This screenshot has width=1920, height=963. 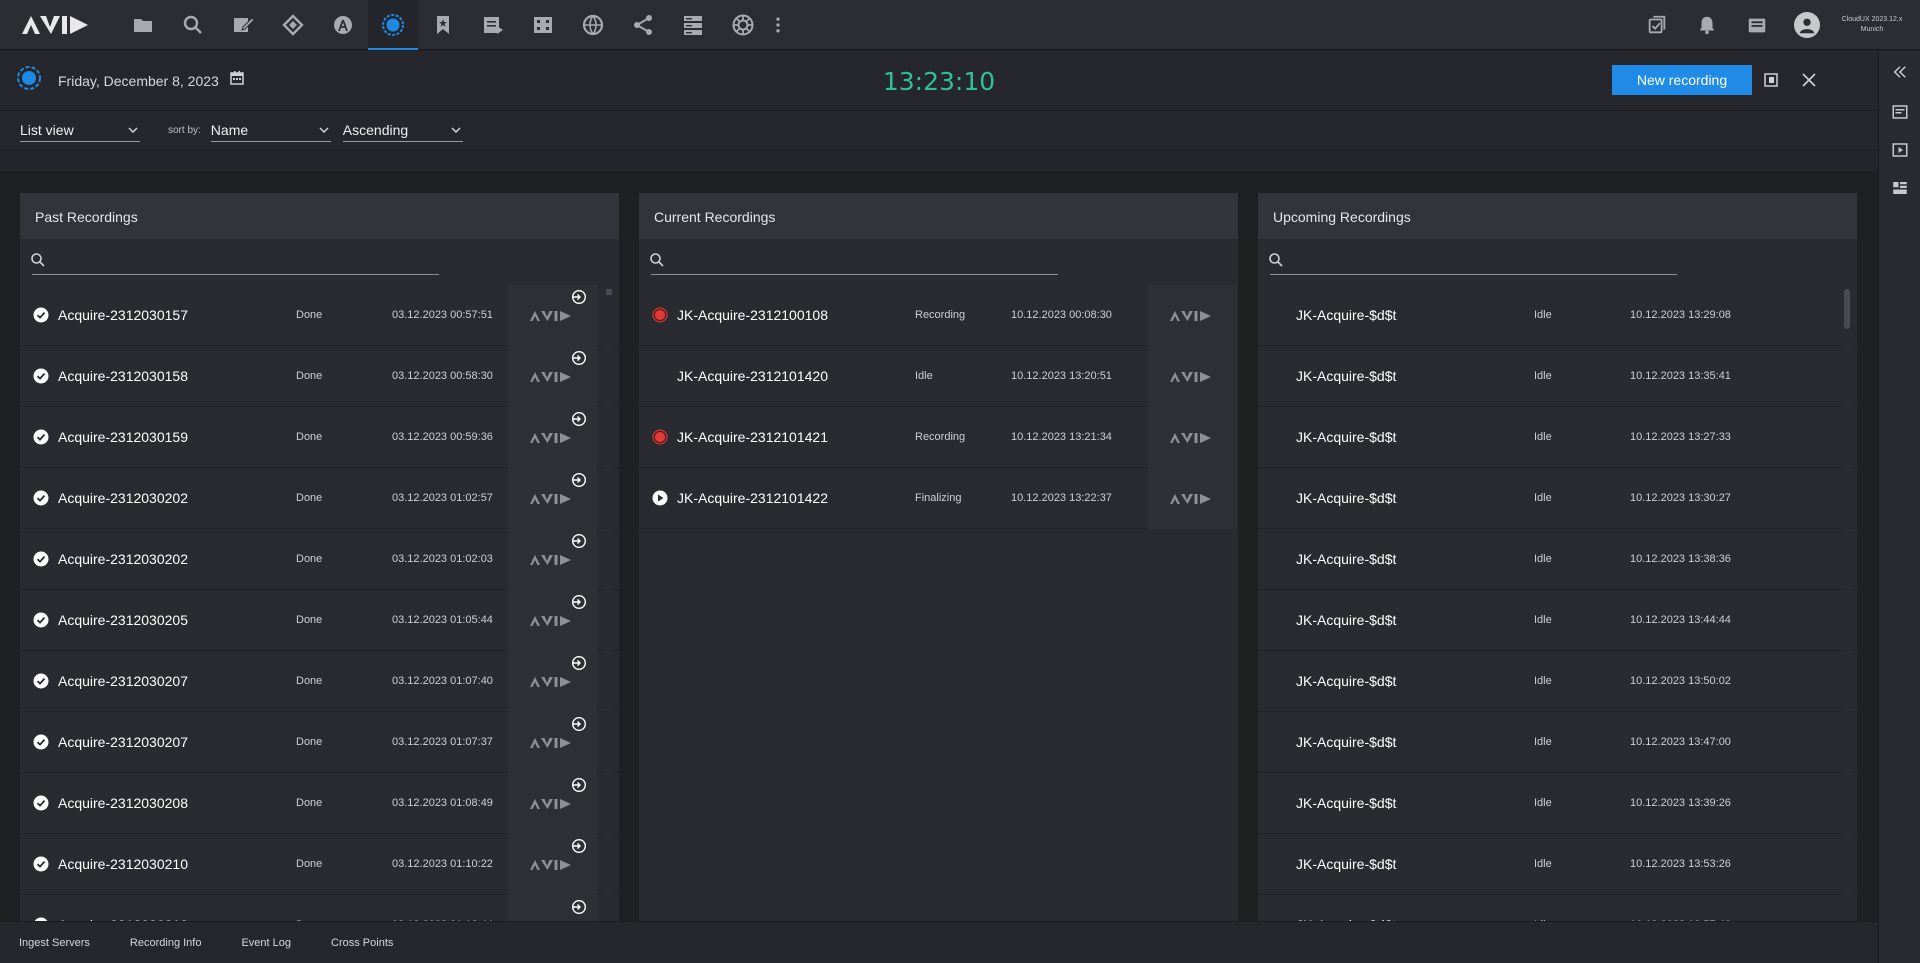 I want to click on avid-logo, so click(x=55, y=25).